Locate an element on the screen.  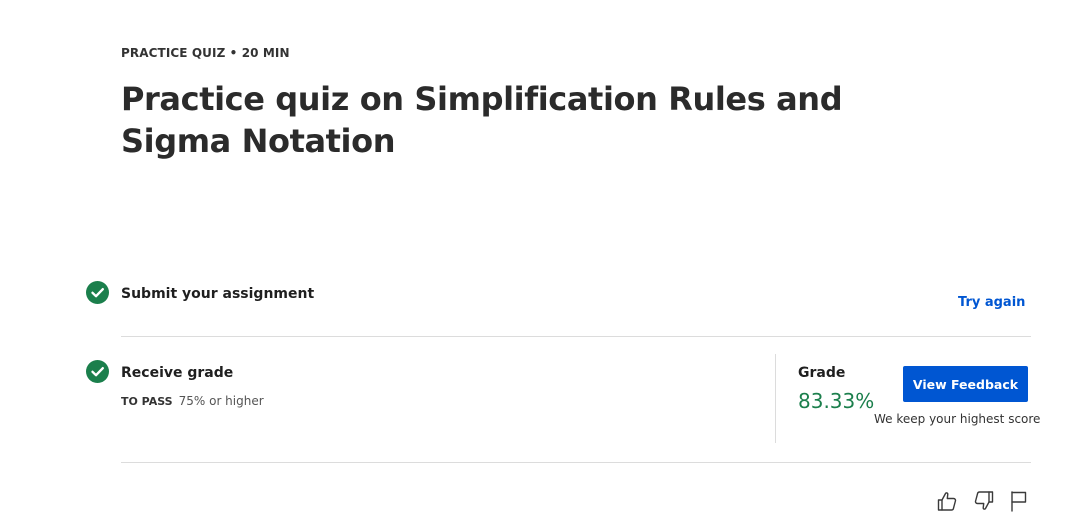
thumbs-down-icon is located at coordinates (984, 501).